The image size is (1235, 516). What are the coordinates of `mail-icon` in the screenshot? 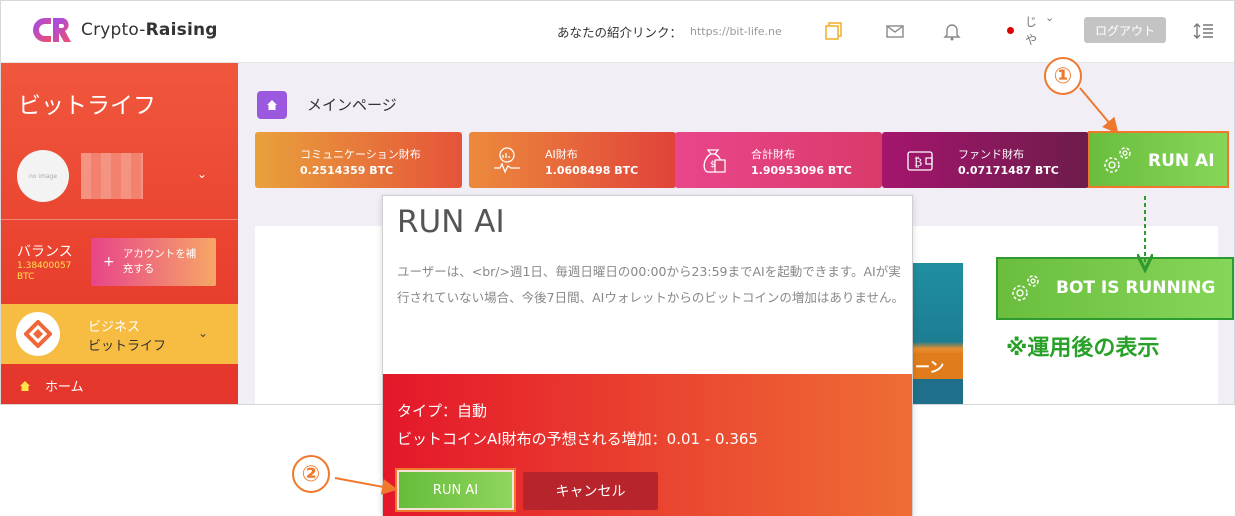 It's located at (895, 31).